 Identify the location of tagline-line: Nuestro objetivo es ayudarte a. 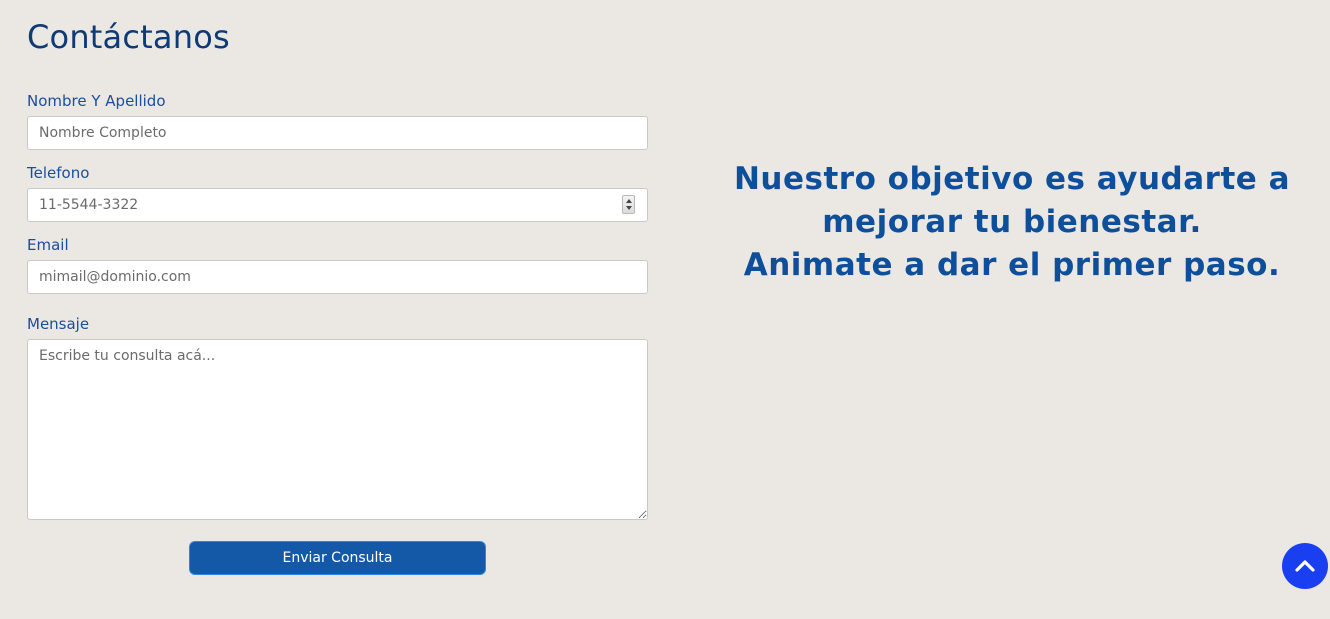
(1012, 179).